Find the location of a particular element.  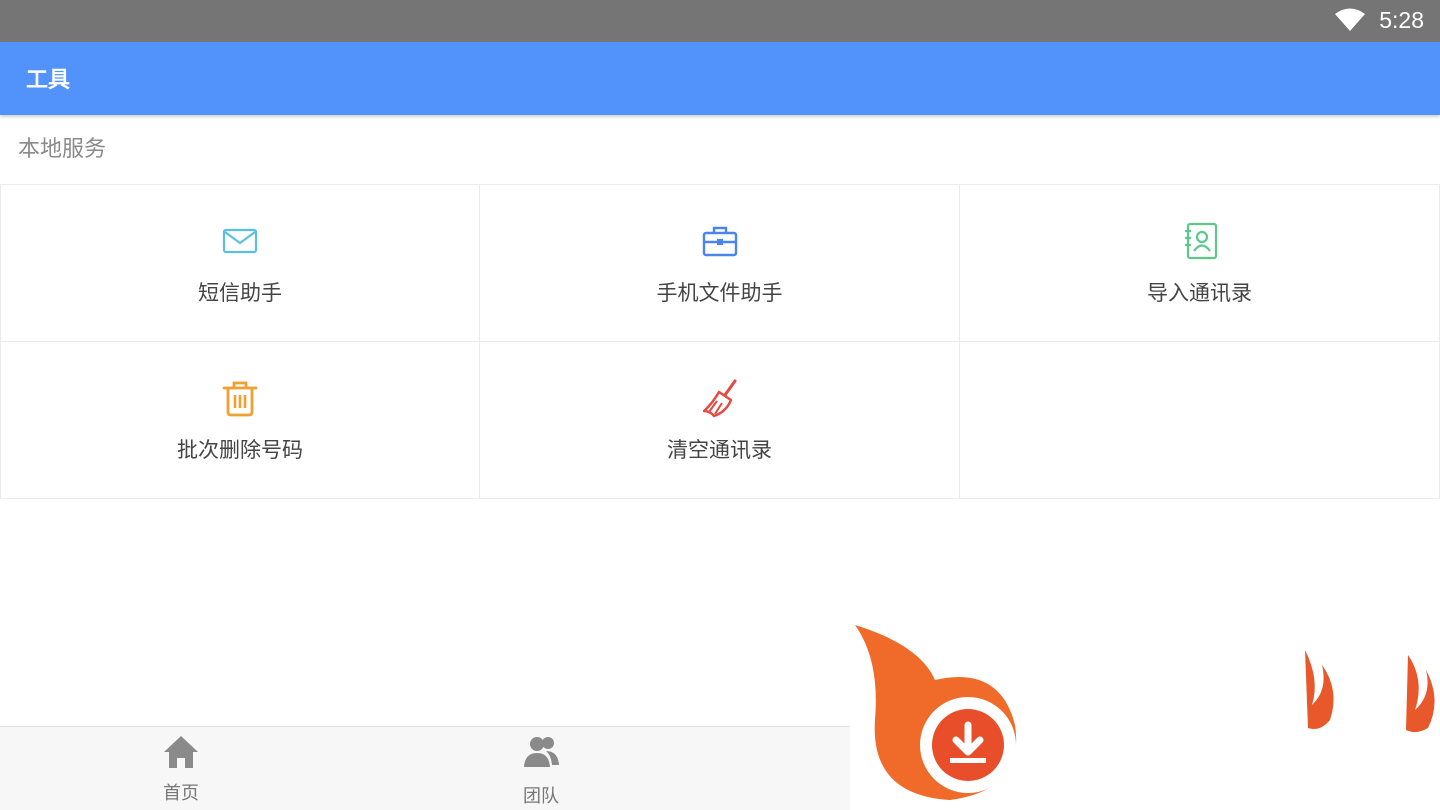

nav-team: 团队 is located at coordinates (541, 768).